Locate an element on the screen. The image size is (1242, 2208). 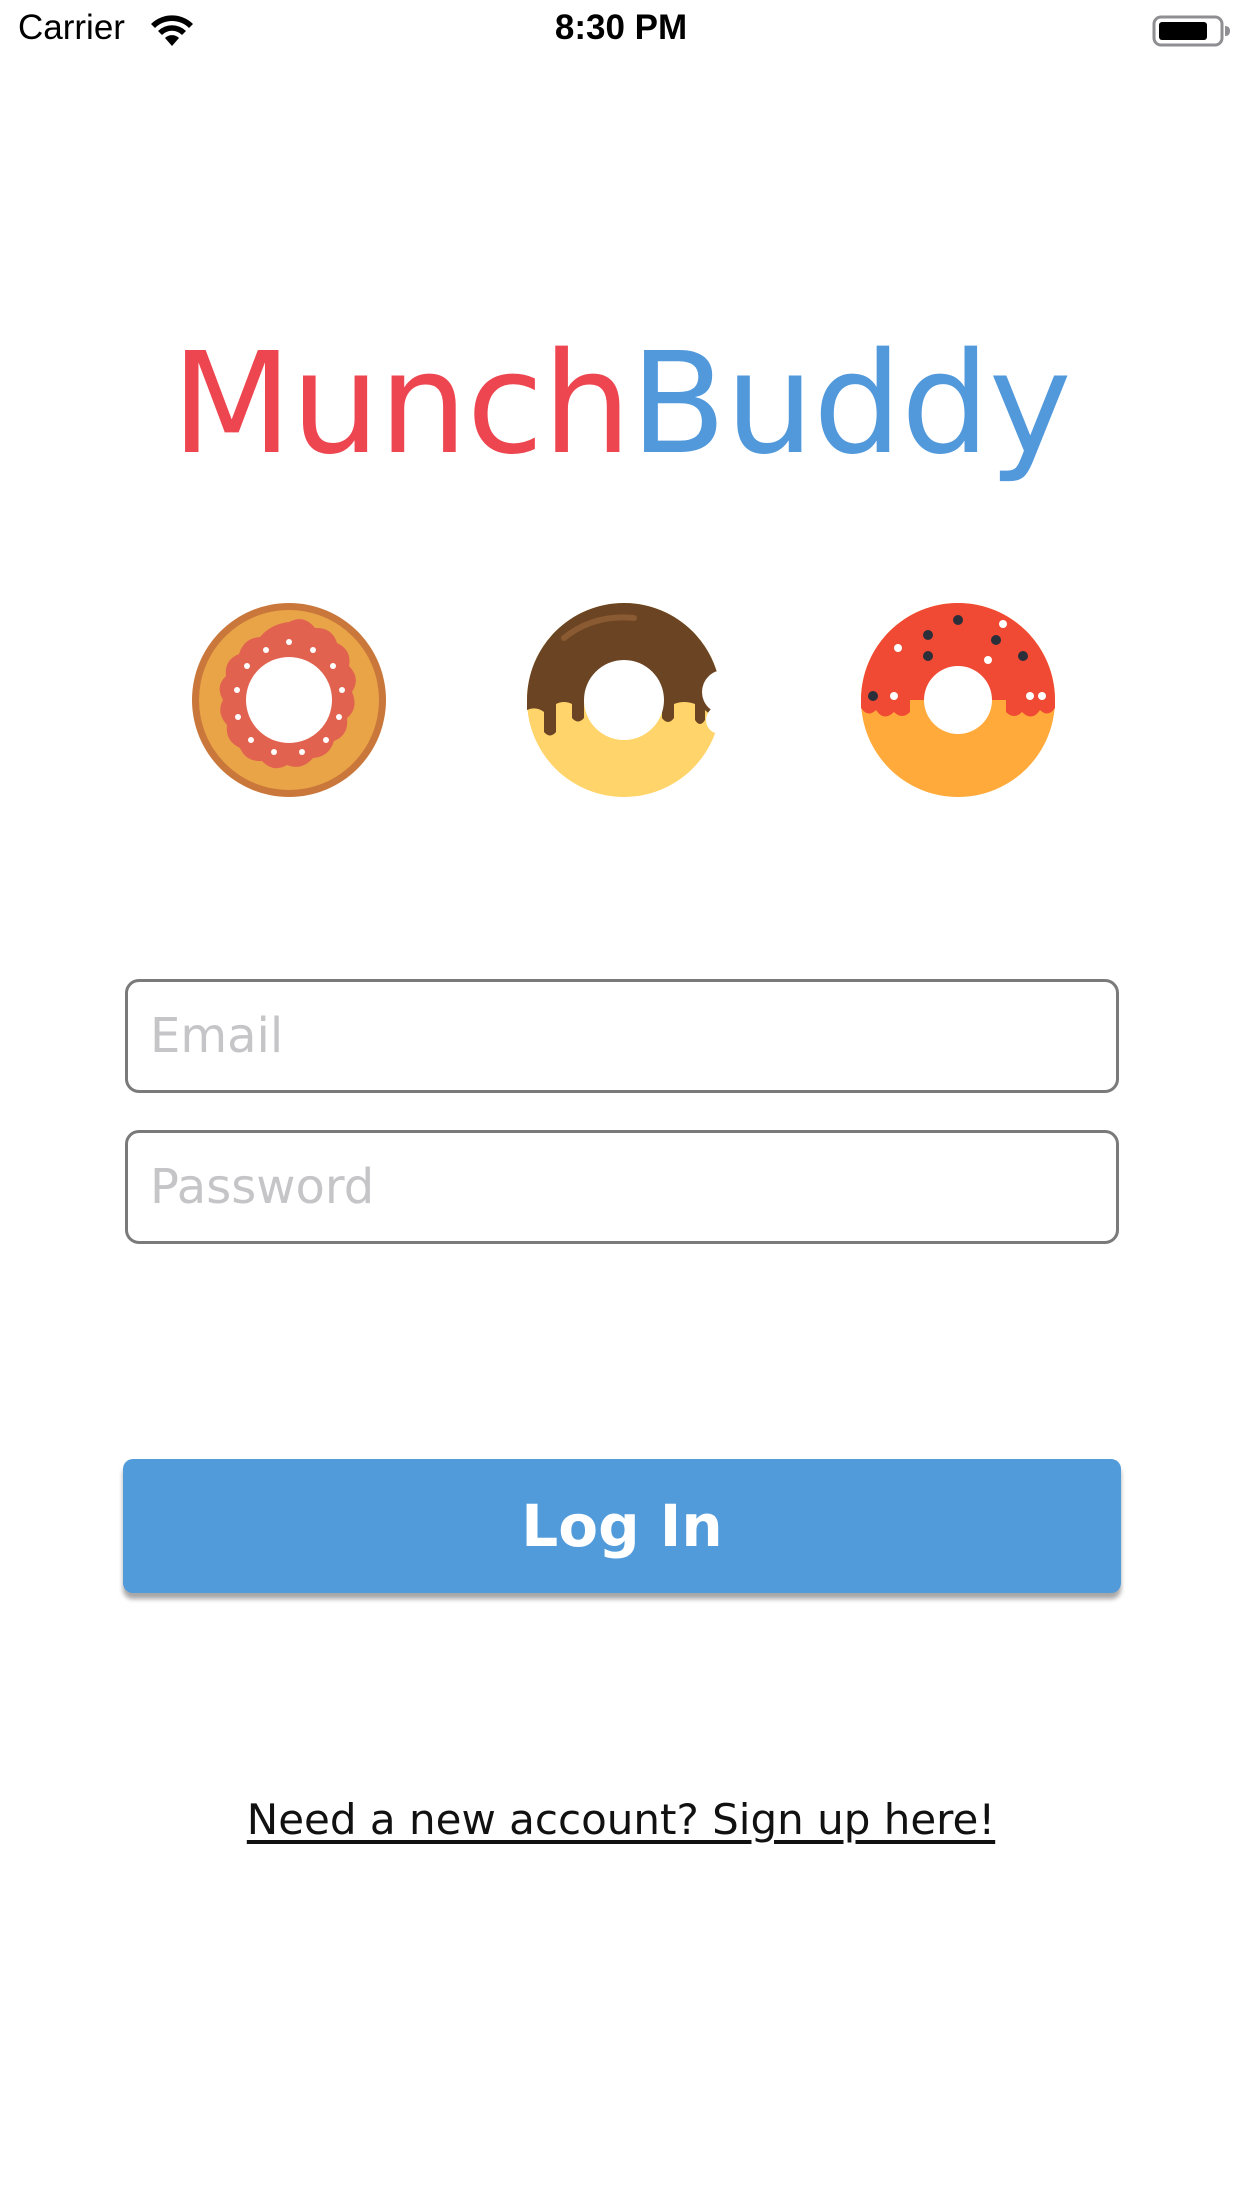
pink-frosted-donut-icon is located at coordinates (289, 700).